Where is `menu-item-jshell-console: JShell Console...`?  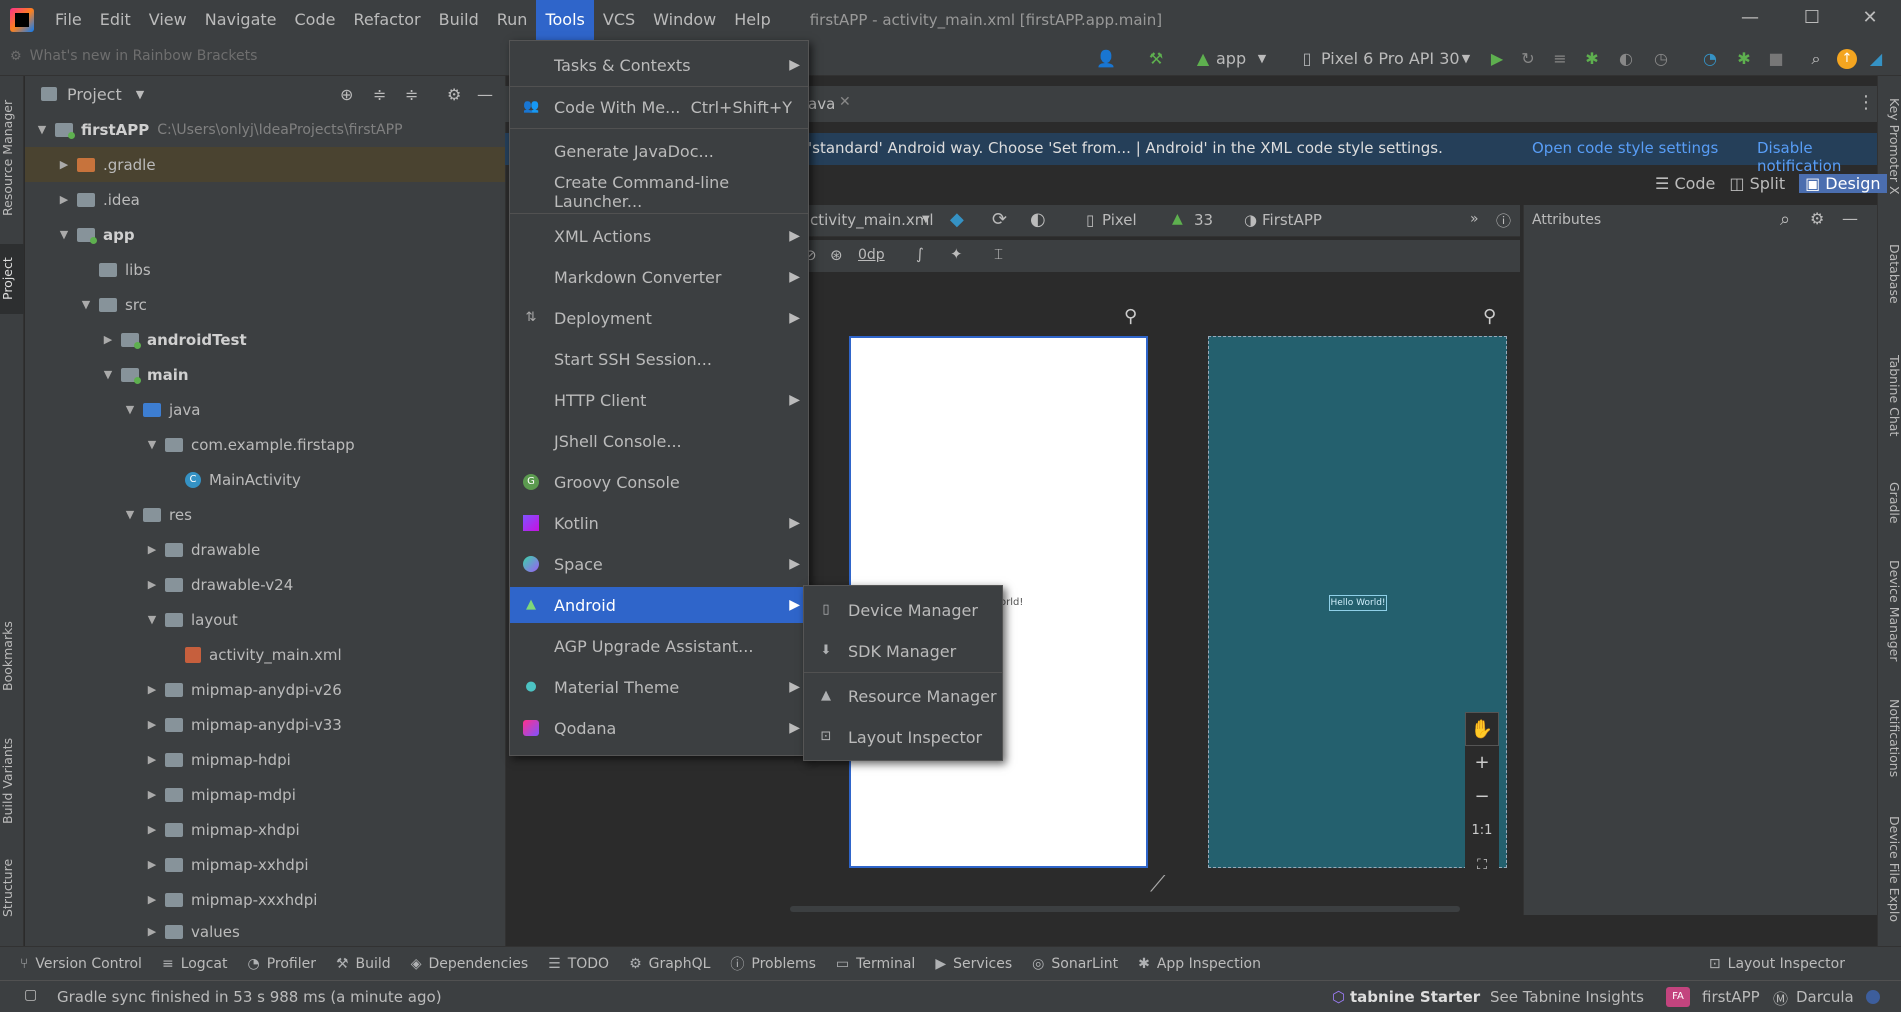
menu-item-jshell-console: JShell Console... is located at coordinates (659, 441).